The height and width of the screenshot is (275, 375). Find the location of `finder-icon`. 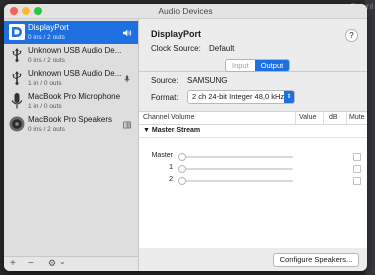

finder-icon is located at coordinates (127, 125).